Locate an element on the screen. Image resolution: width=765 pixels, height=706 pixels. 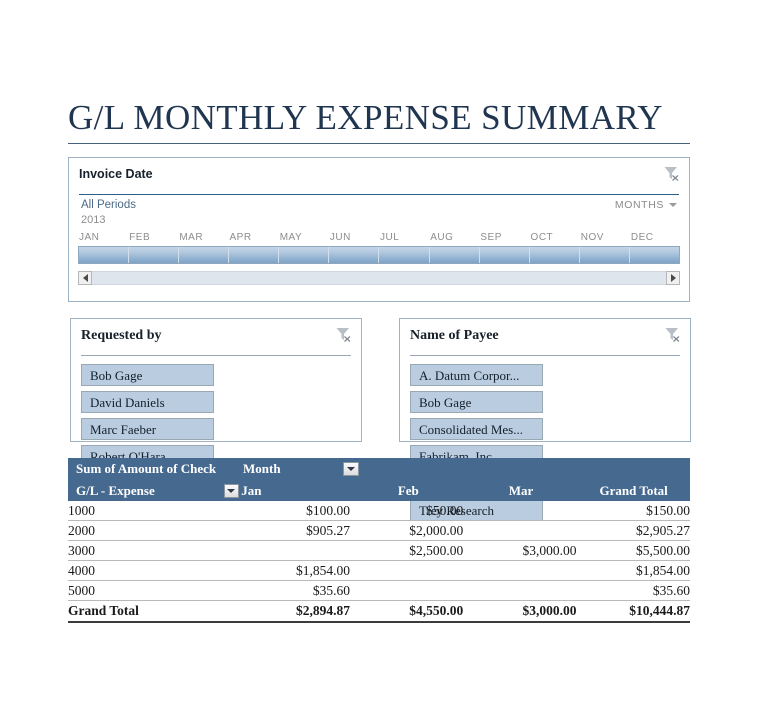
timeline-header: Invoice Date is located at coordinates (379, 173).